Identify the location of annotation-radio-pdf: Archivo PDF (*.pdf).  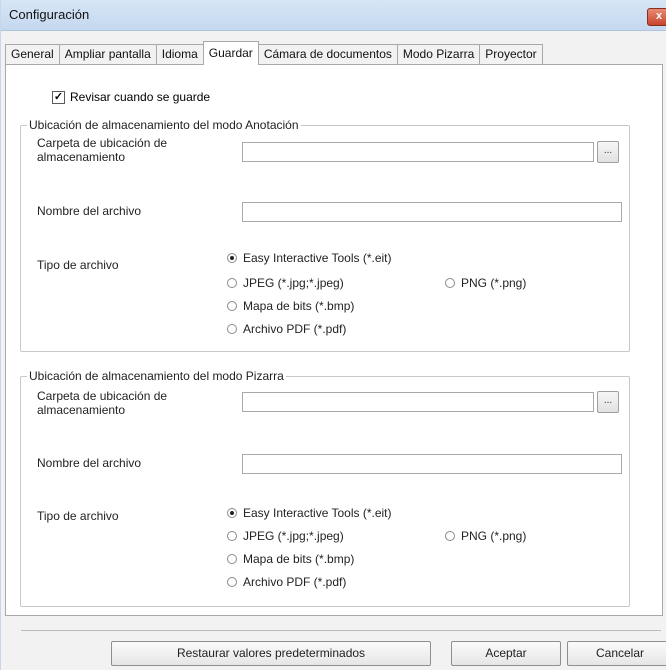
(286, 329).